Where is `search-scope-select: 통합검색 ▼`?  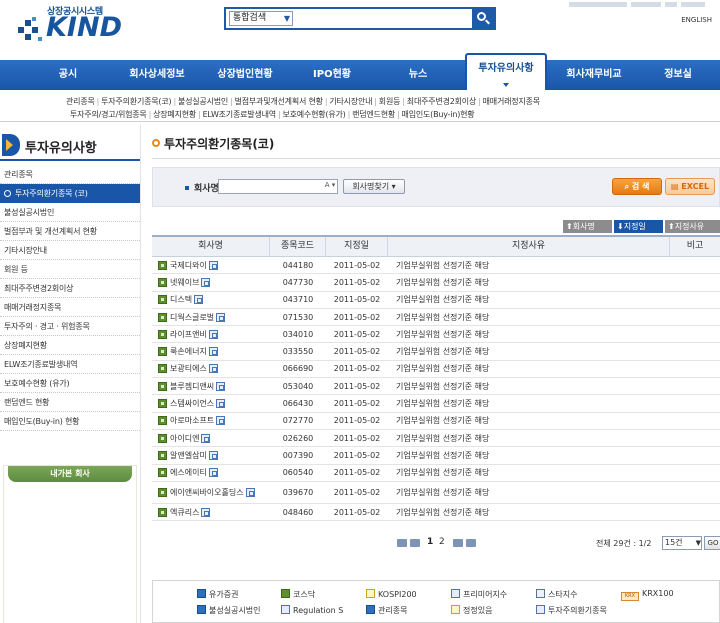 search-scope-select: 통합검색 ▼ is located at coordinates (261, 18).